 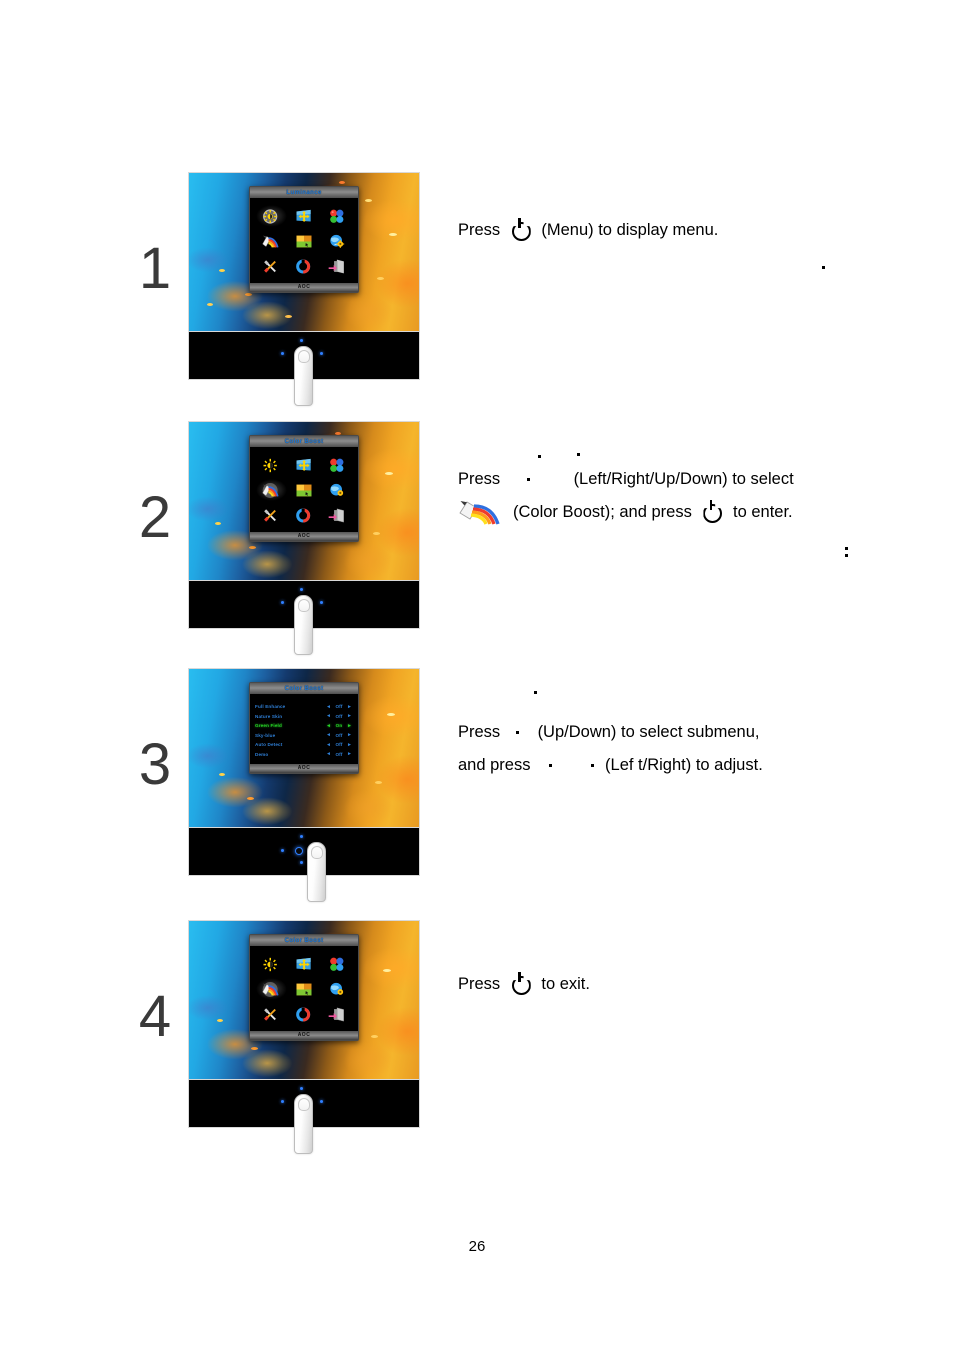 What do you see at coordinates (301, 862) in the screenshot?
I see `bezel-button-down` at bounding box center [301, 862].